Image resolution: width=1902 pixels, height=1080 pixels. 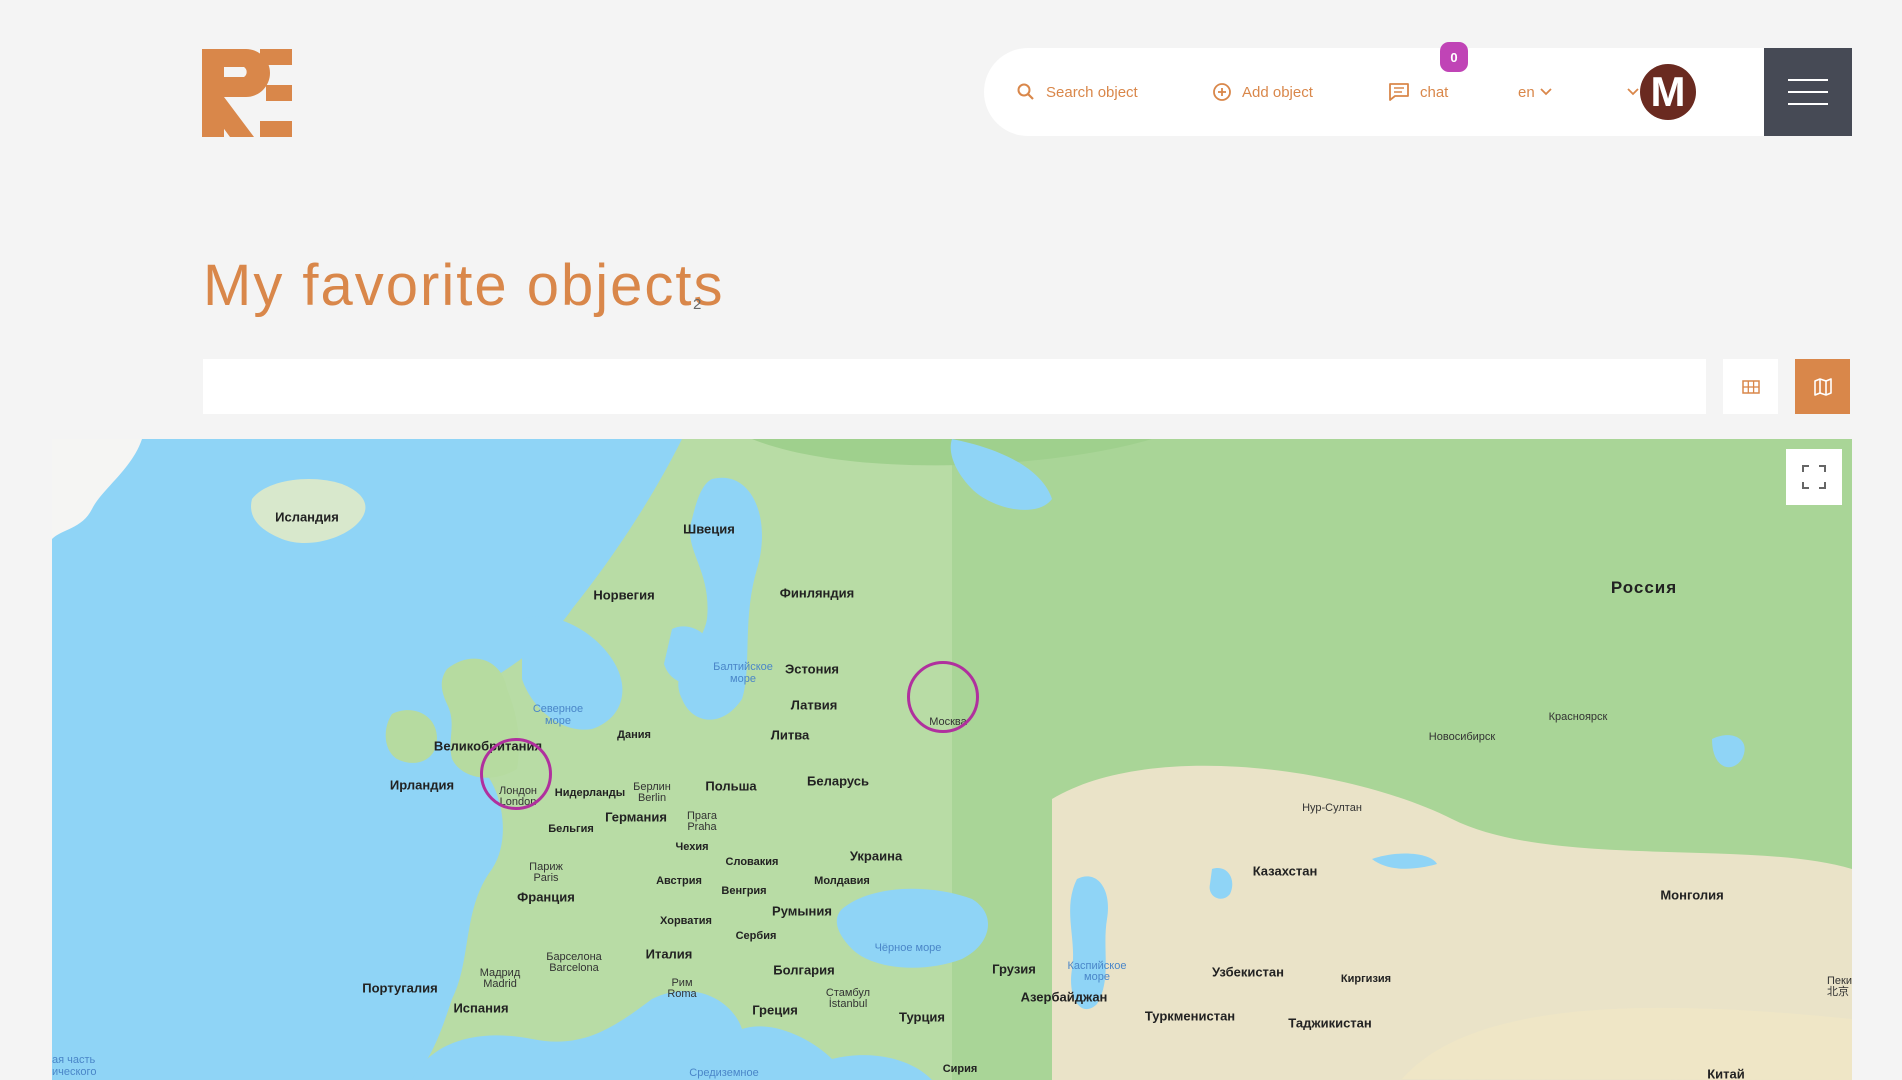 I want to click on map-icon, so click(x=1822, y=386).